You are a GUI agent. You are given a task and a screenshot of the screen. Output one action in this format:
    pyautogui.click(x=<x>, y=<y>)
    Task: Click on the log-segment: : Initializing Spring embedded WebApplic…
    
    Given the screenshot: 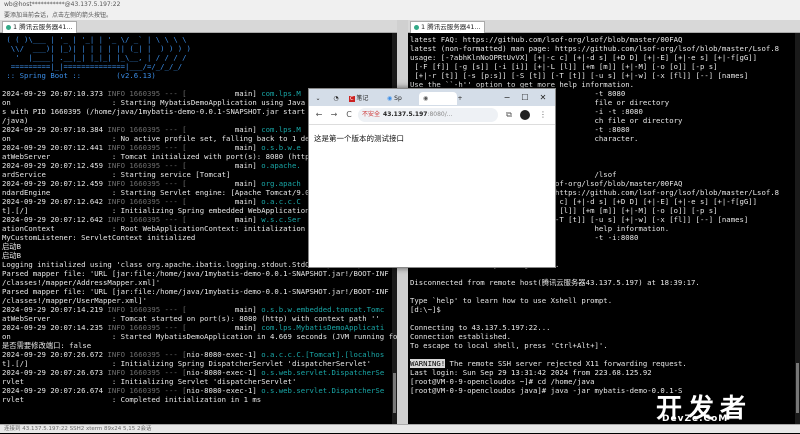 What is the action you would take?
    pyautogui.click(x=226, y=210)
    